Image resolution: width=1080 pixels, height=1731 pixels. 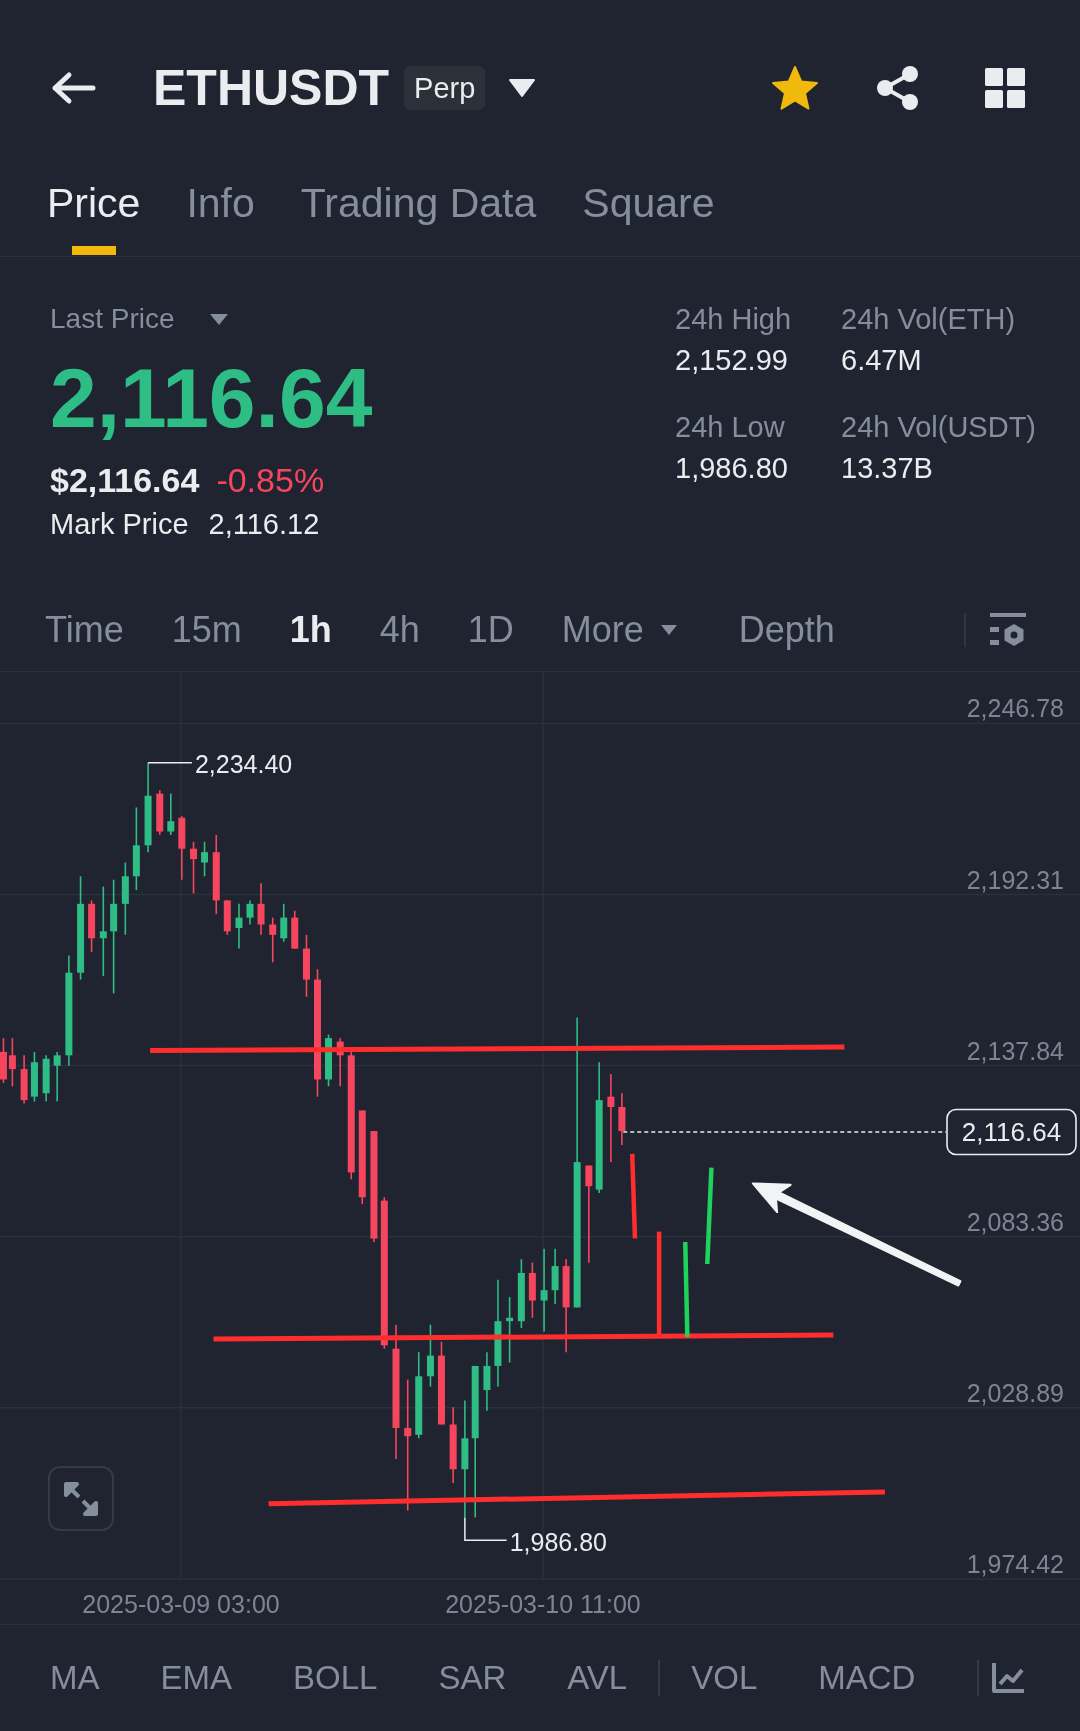 What do you see at coordinates (1005, 88) in the screenshot?
I see `grid-icon` at bounding box center [1005, 88].